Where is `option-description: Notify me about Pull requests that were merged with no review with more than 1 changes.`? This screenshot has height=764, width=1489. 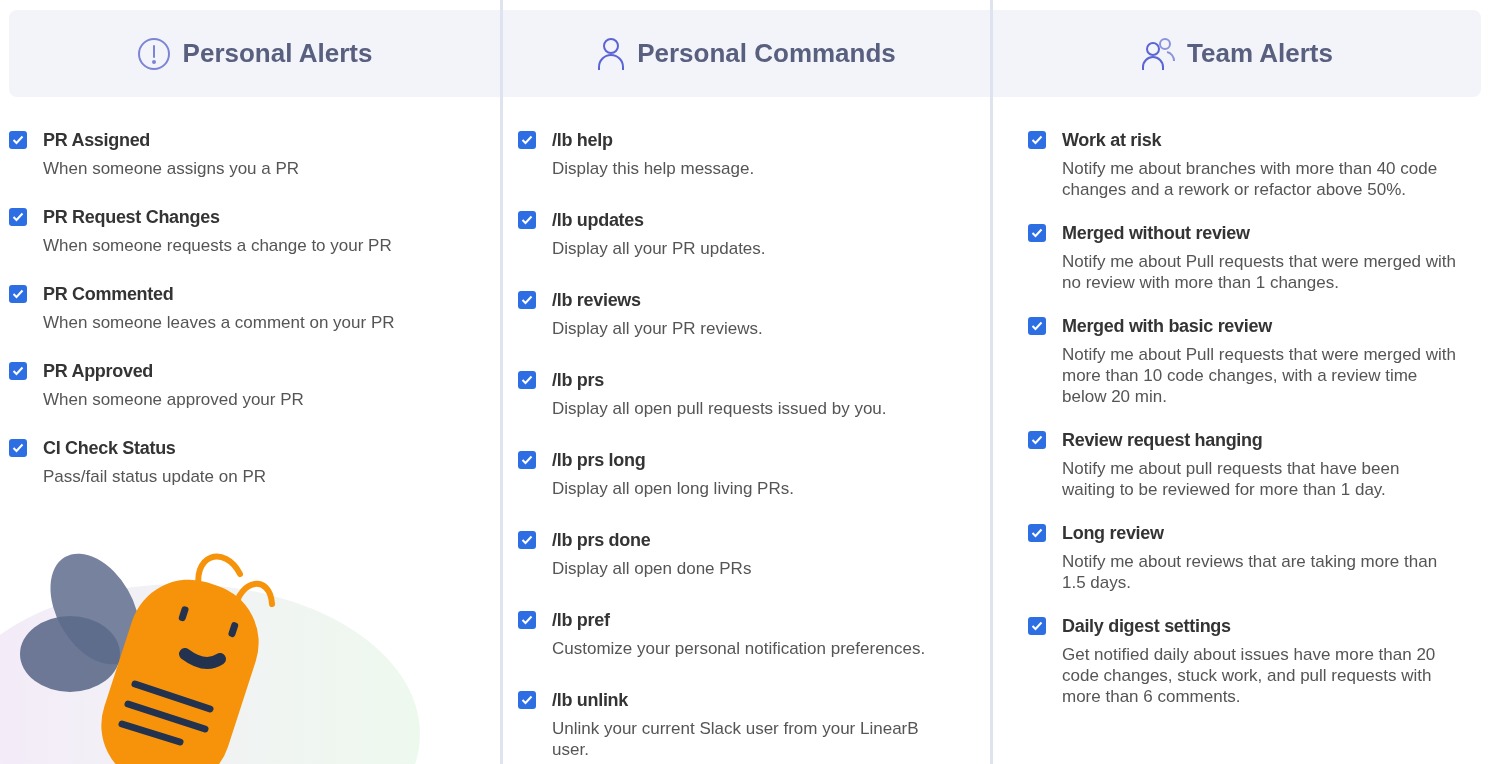
option-description: Notify me about Pull requests that were merged with no review with more than 1 changes. is located at coordinates (1259, 272).